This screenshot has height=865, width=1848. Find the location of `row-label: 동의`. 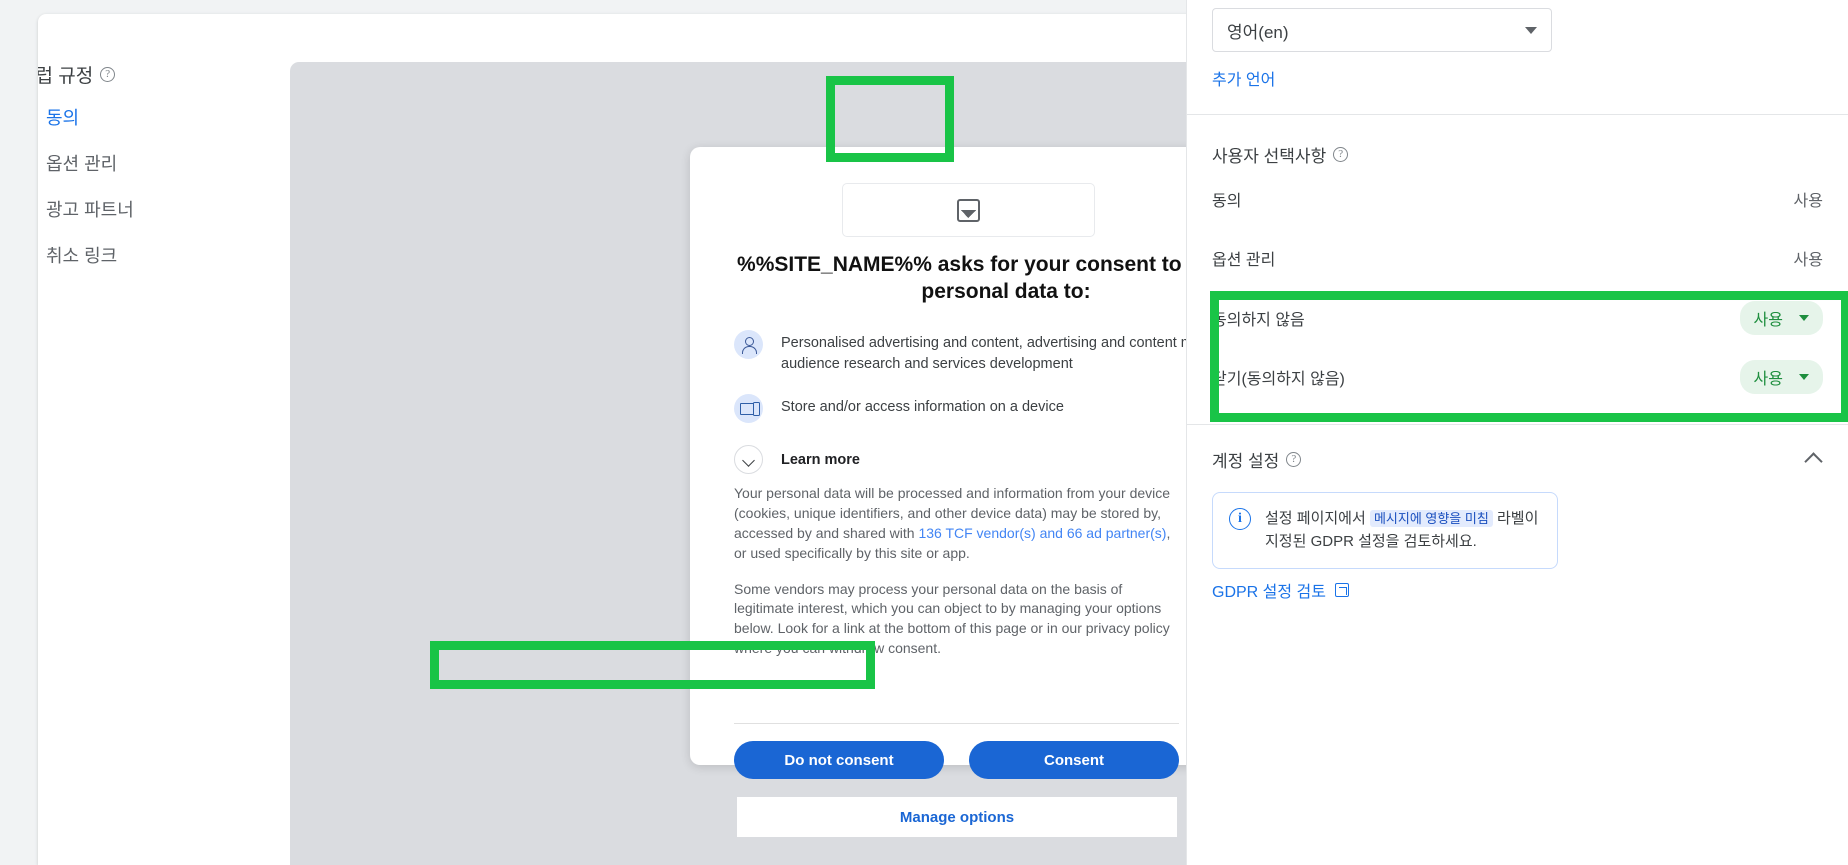

row-label: 동의 is located at coordinates (1227, 201).